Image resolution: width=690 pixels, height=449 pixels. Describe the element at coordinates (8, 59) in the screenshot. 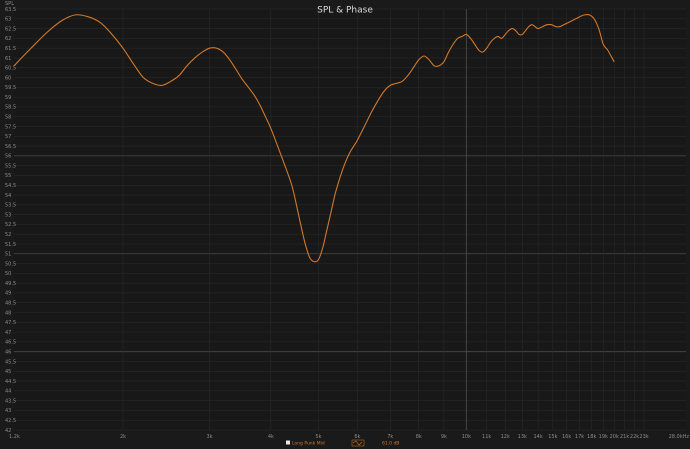

I see `y-tick-label: 61` at that location.